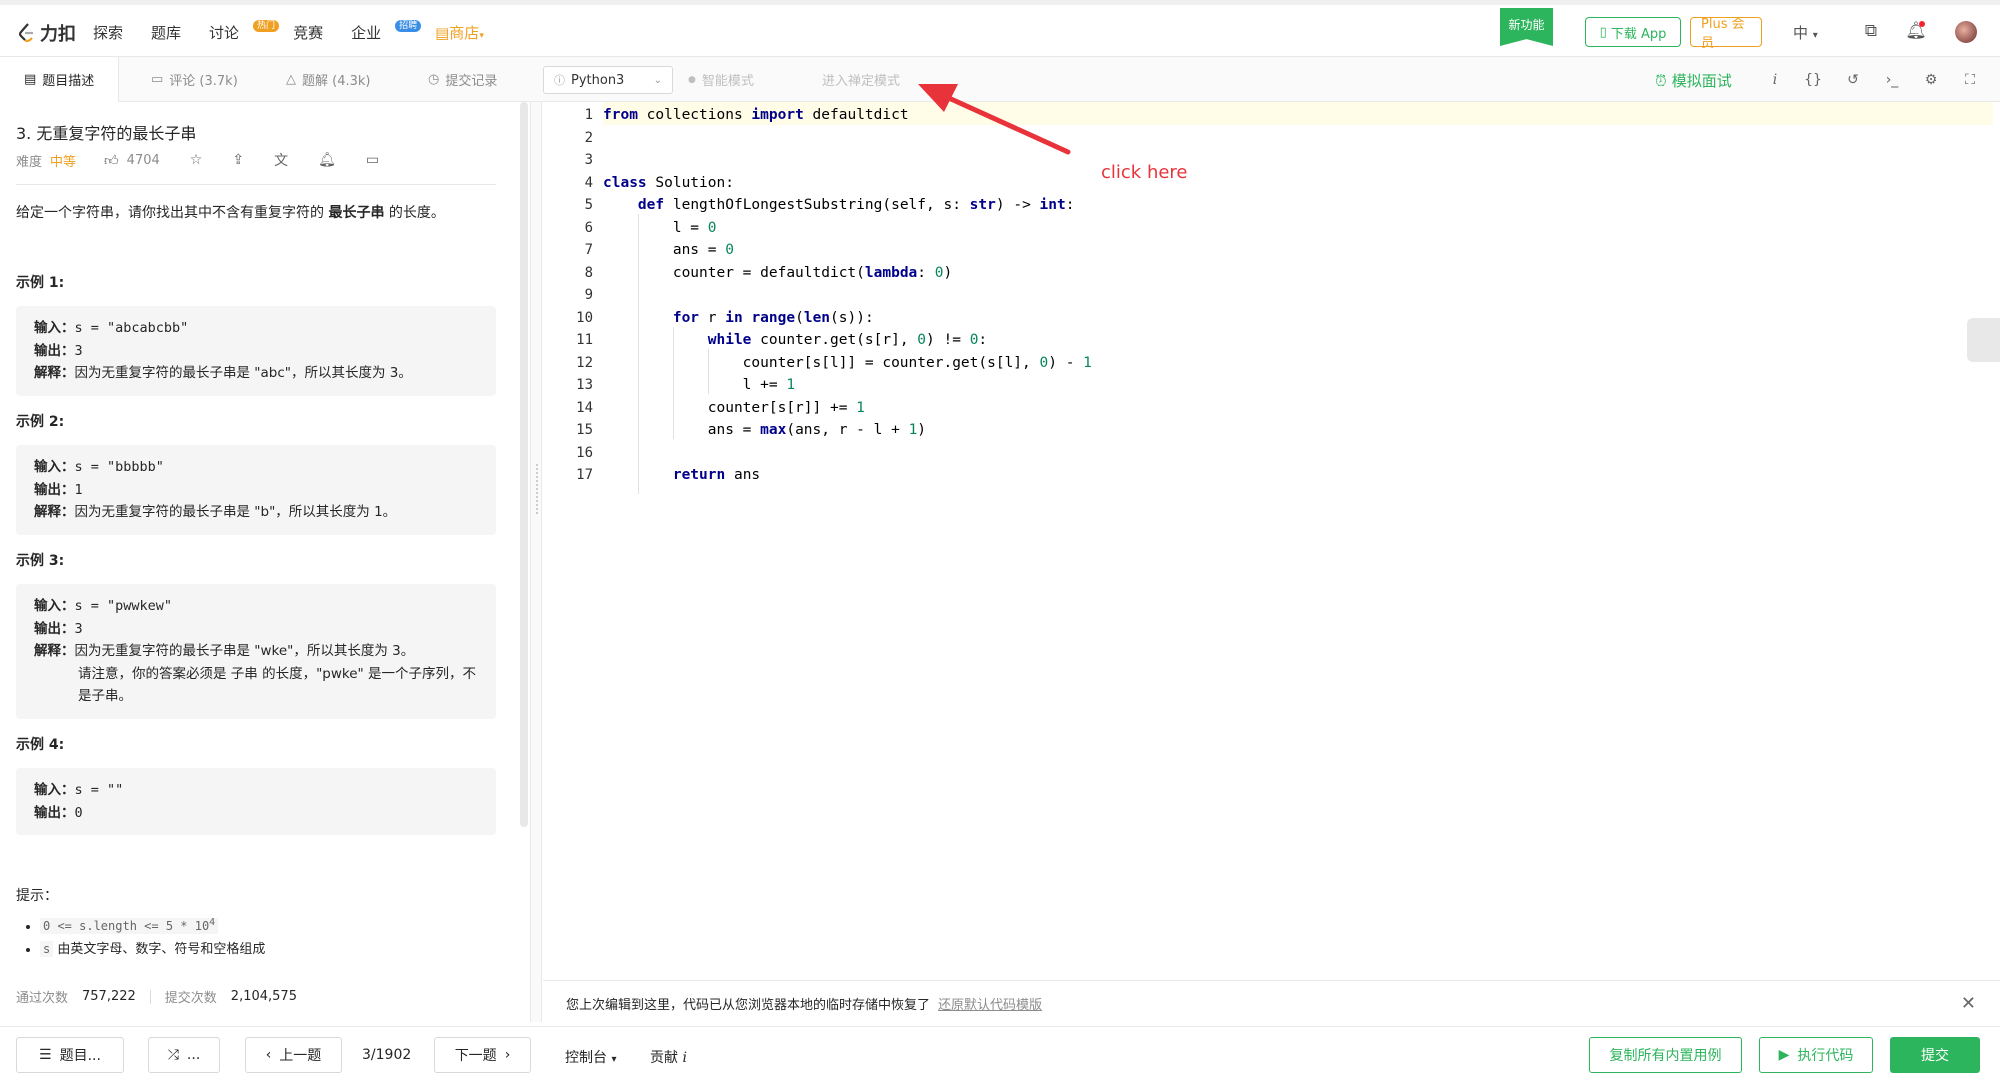  I want to click on code-line: ans = max(ans, r - l + 1), so click(764, 430).